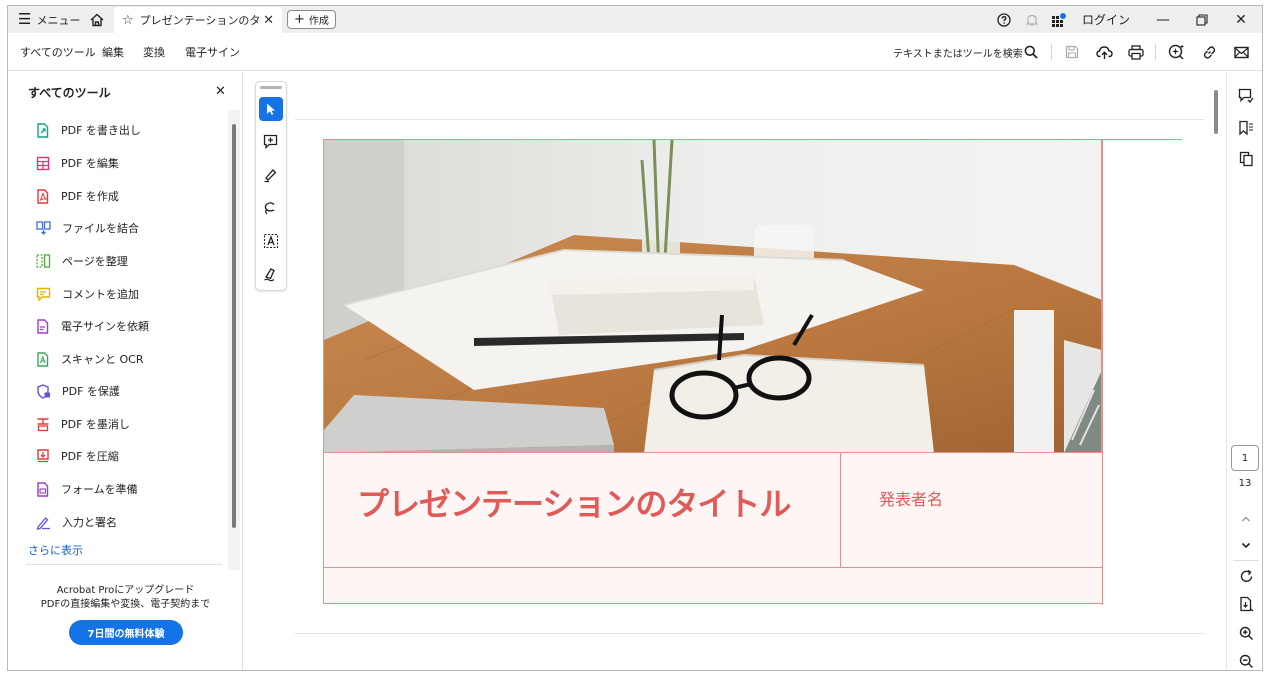 This screenshot has width=1269, height=677. I want to click on new-create-button: + 作成, so click(311, 19).